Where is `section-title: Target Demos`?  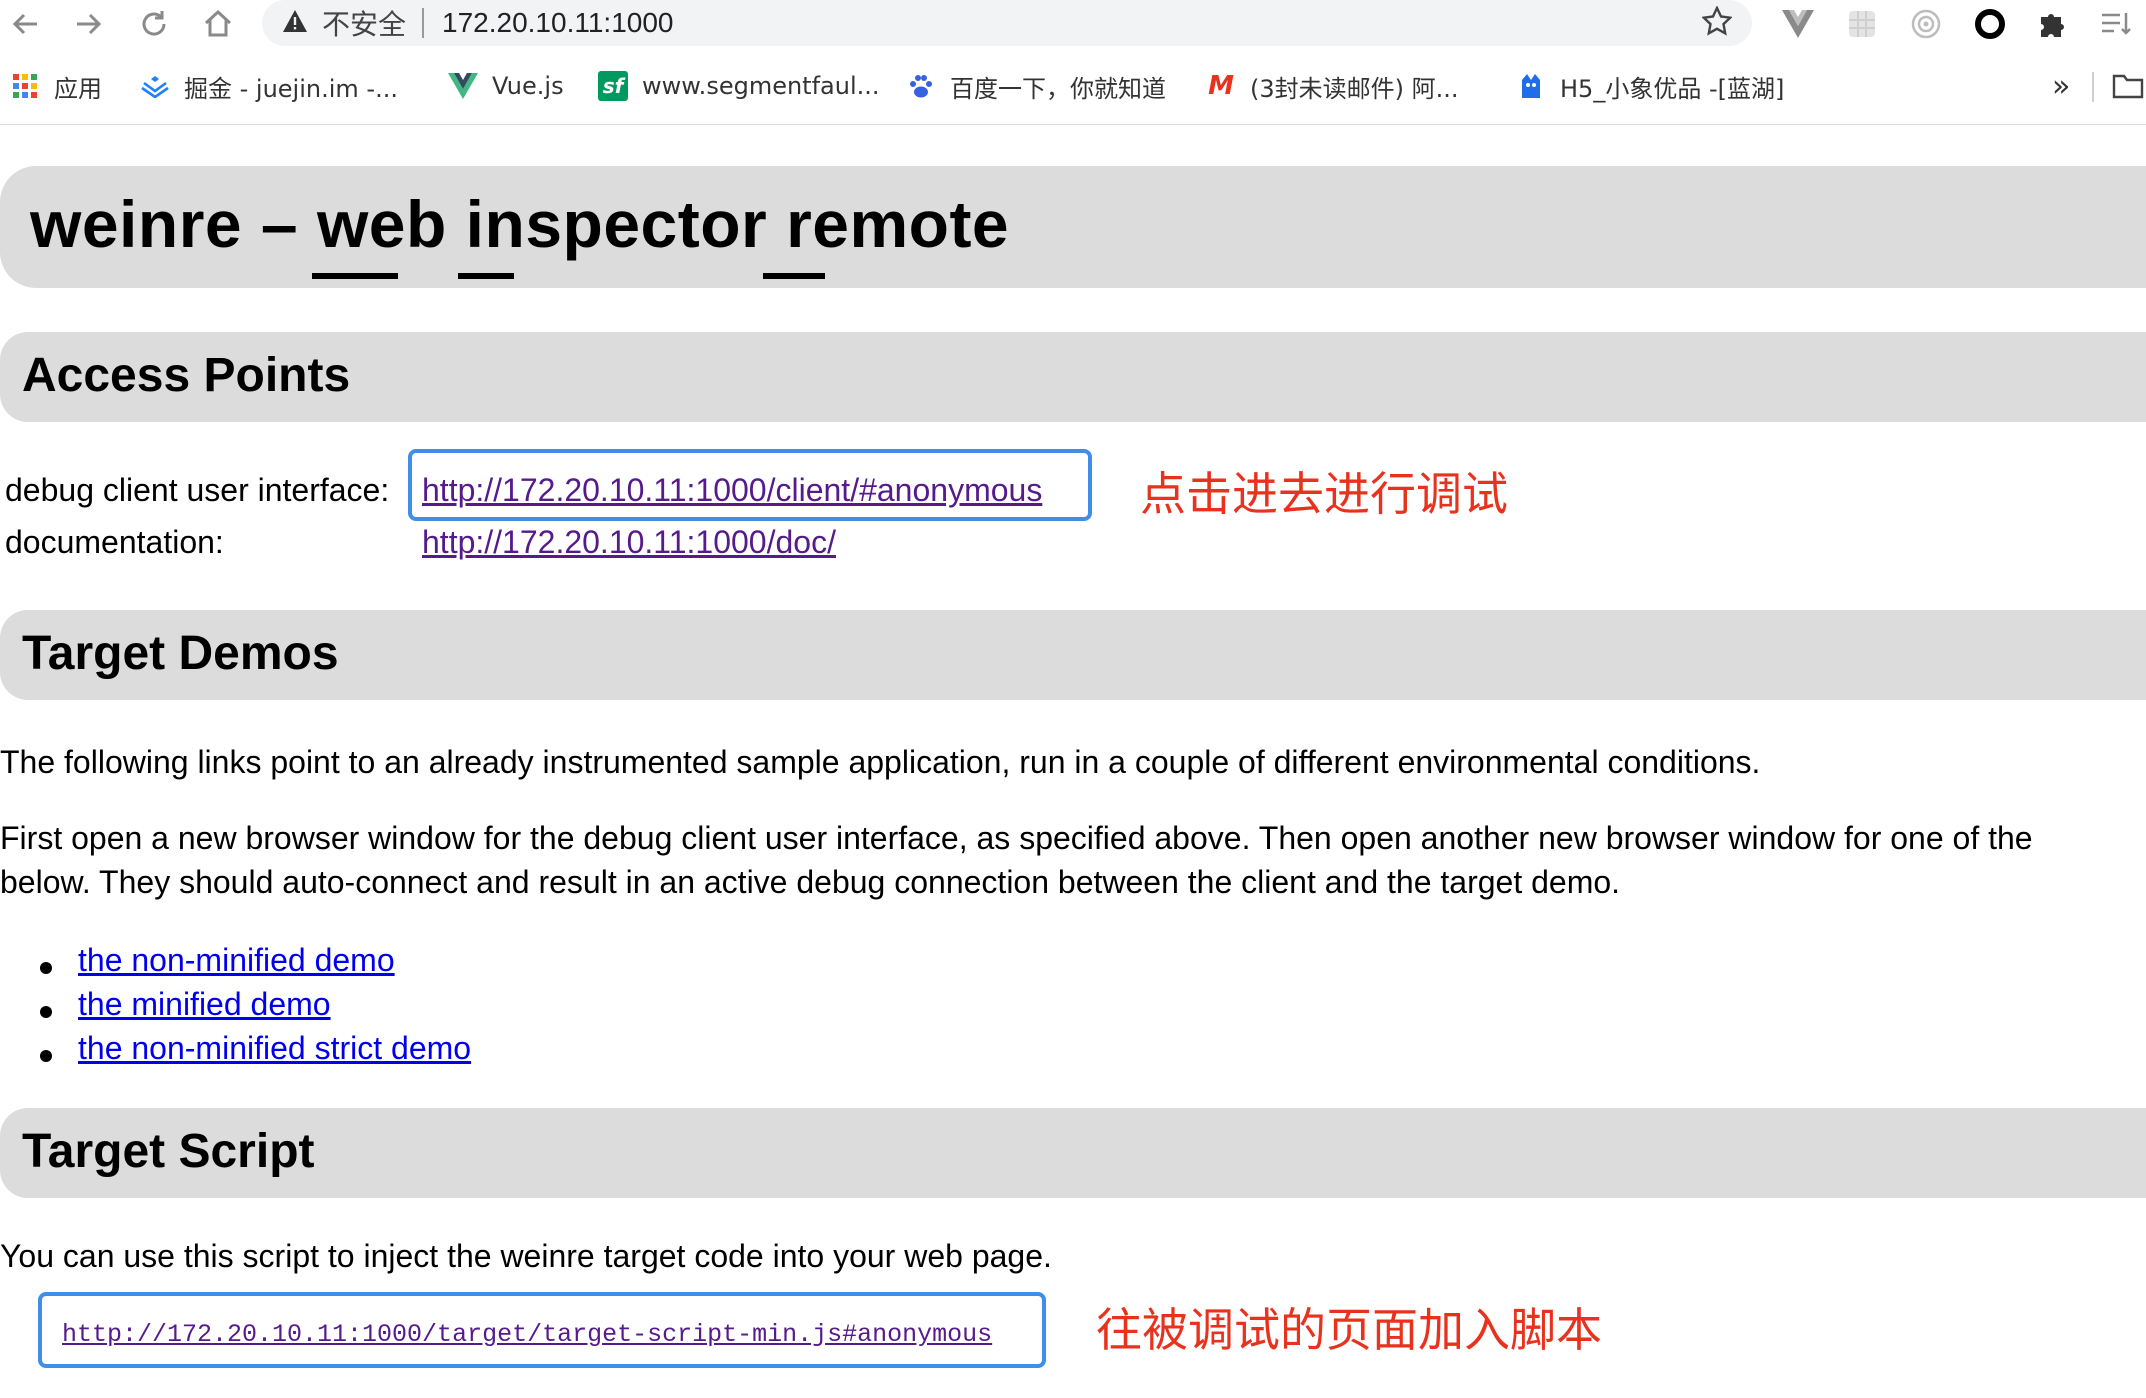 section-title: Target Demos is located at coordinates (180, 653).